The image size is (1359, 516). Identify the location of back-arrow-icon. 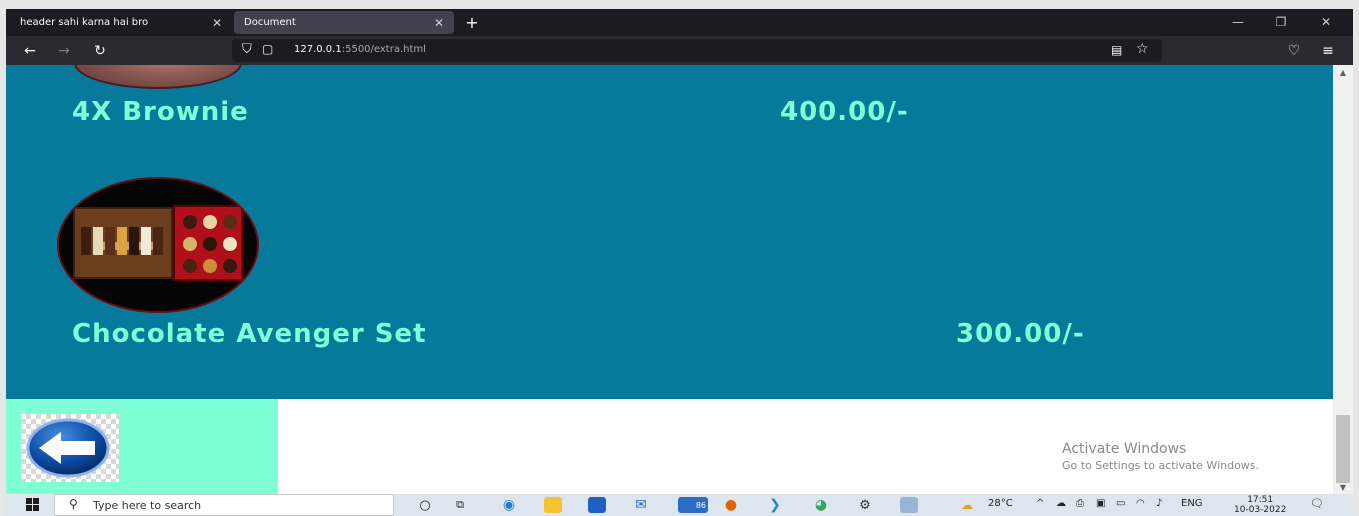
(68, 448).